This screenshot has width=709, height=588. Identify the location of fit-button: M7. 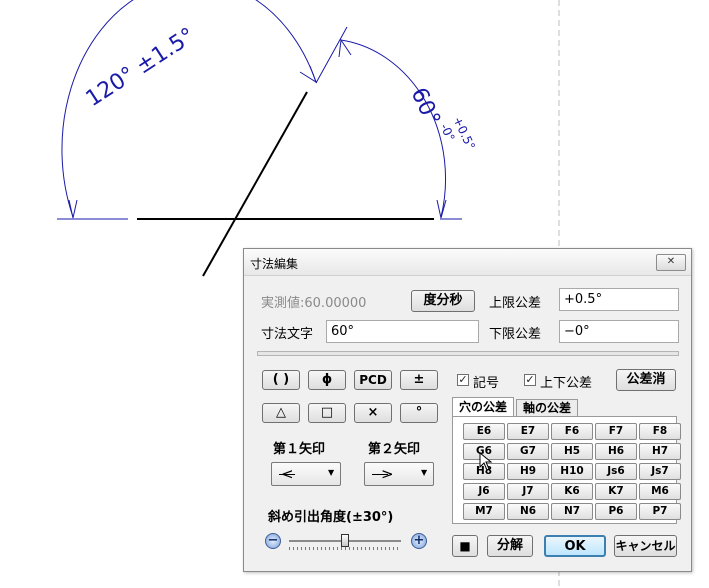
(484, 511).